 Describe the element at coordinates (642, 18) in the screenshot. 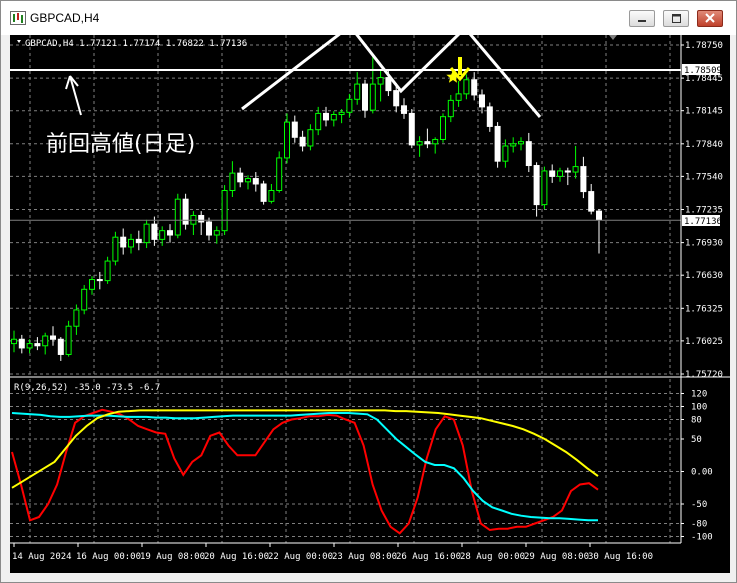

I see `minimize-button` at that location.